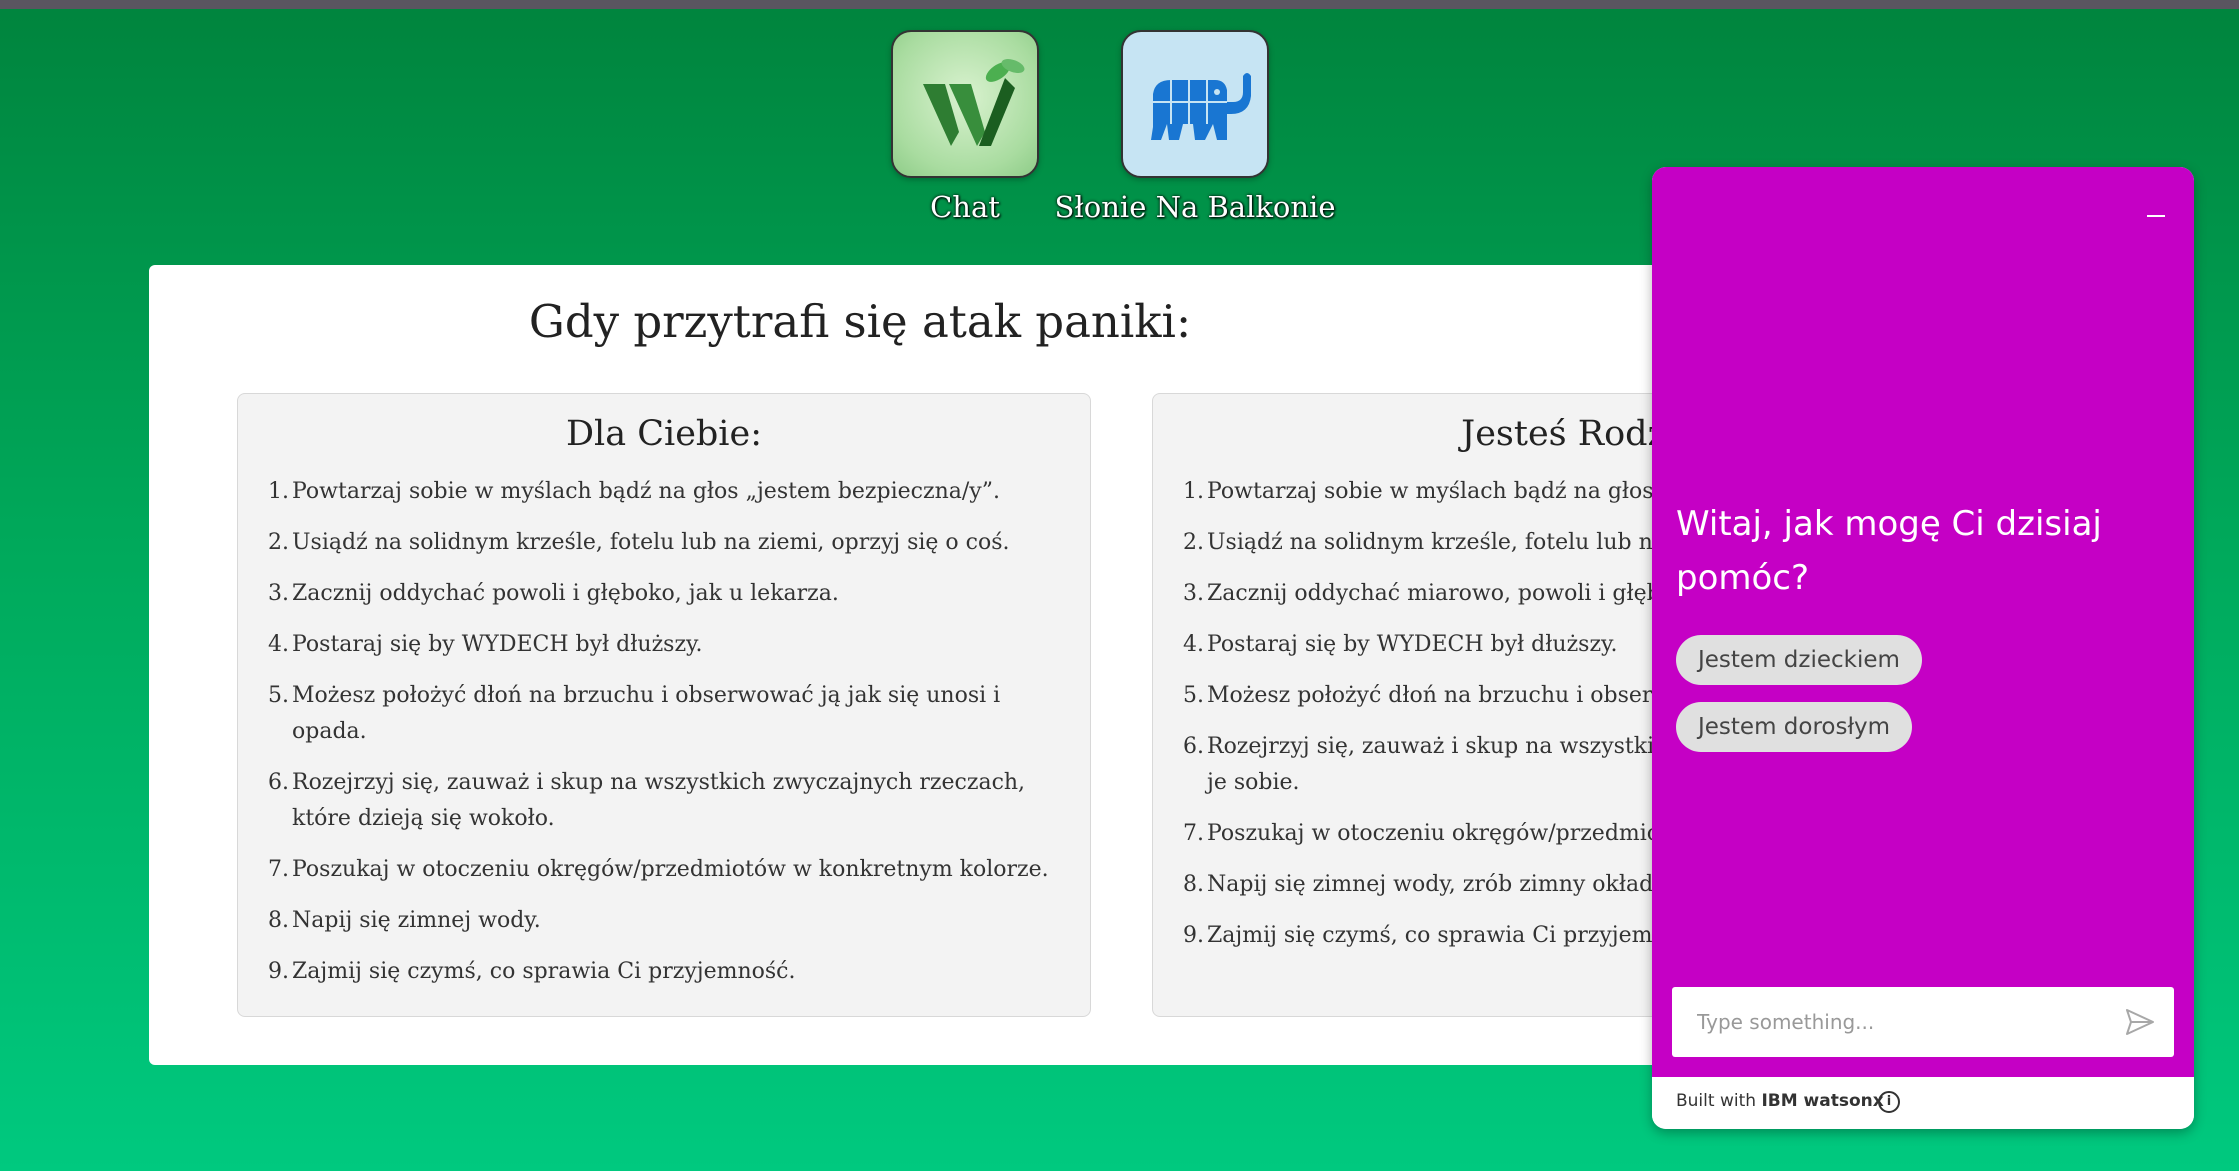  I want to click on panel-title: Dla Ciebie:, so click(664, 434).